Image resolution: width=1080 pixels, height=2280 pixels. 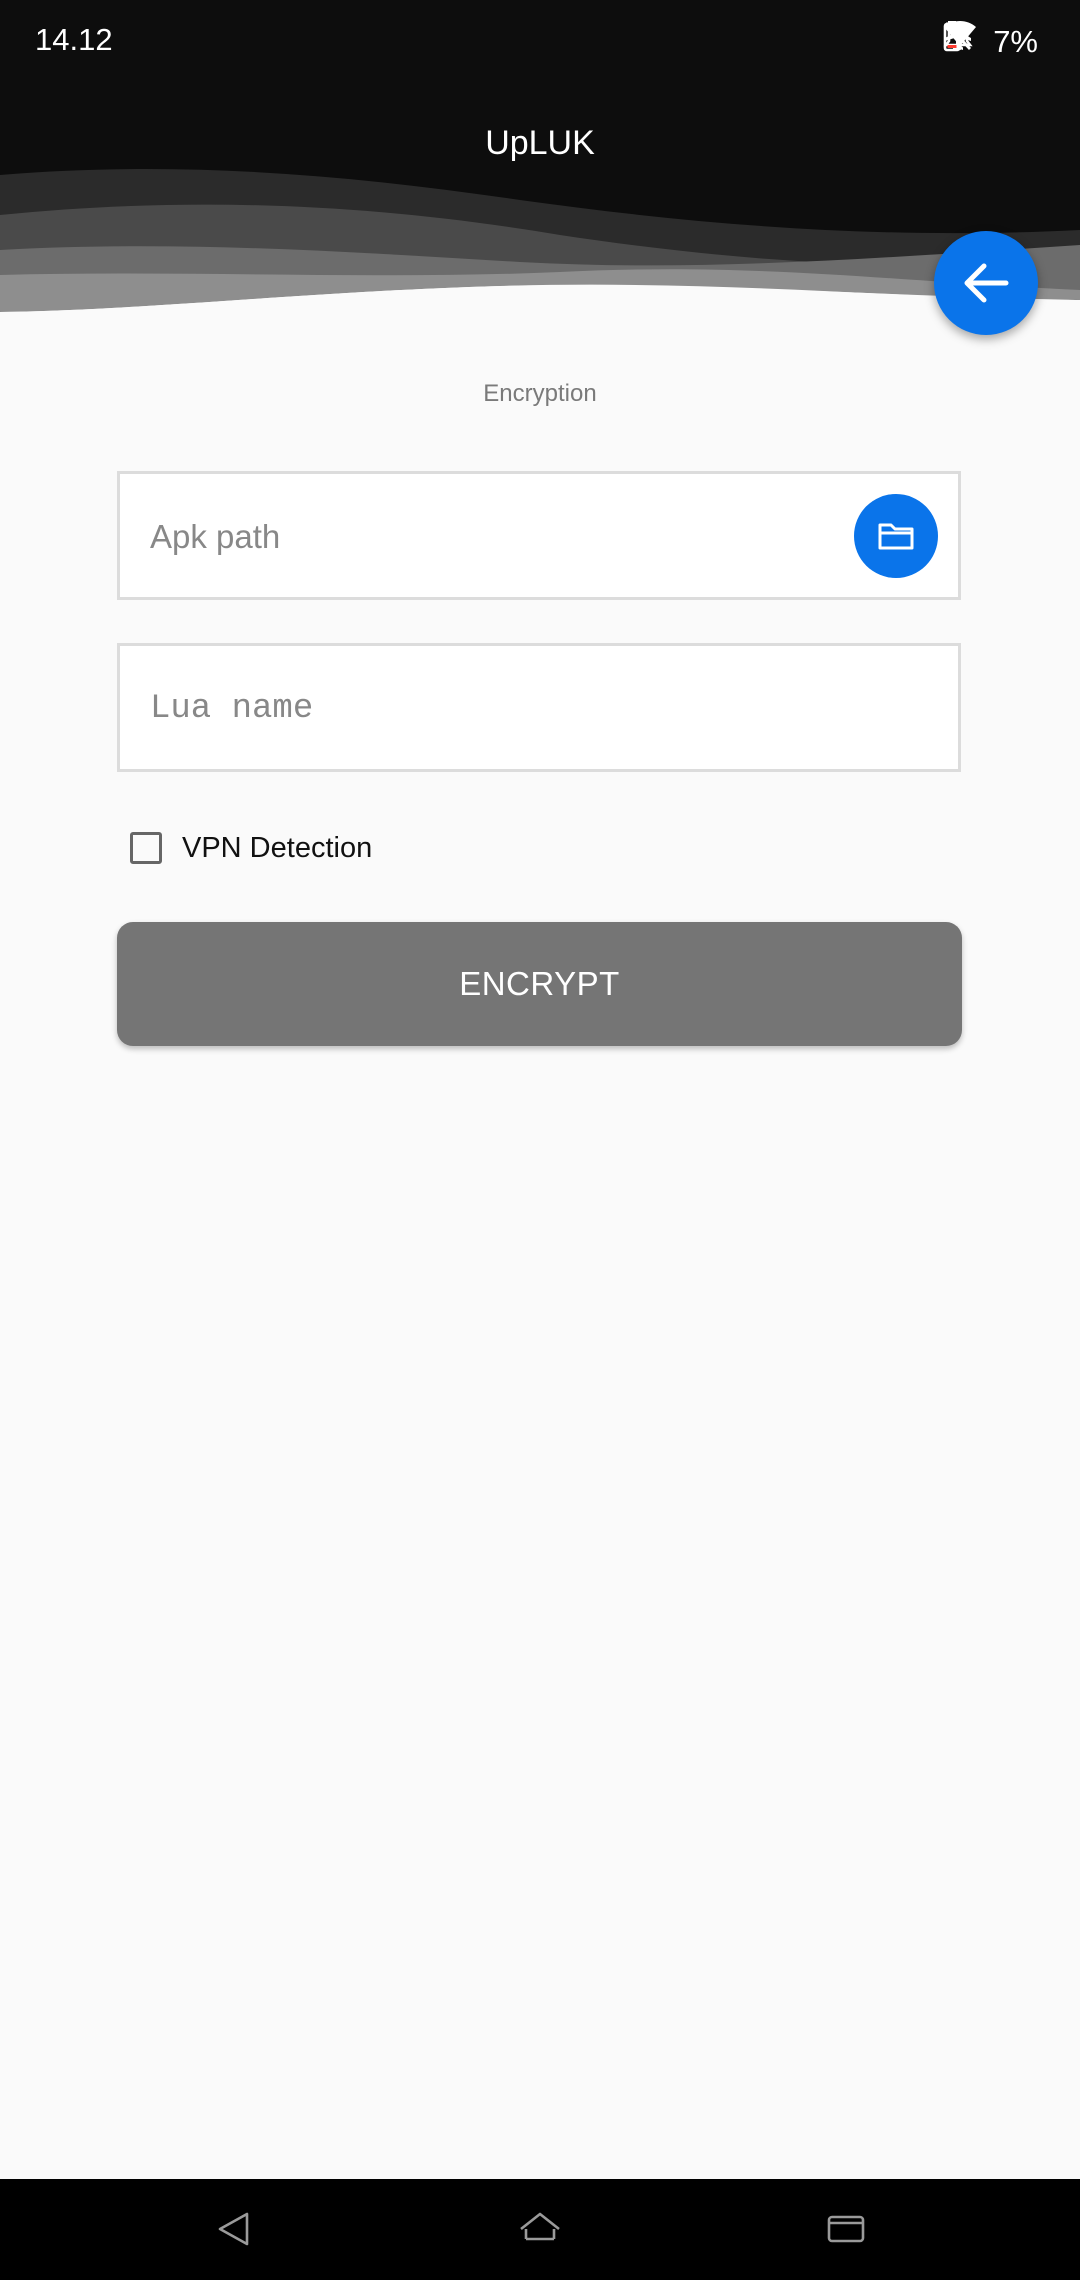 I want to click on apk-path-field, so click(x=539, y=535).